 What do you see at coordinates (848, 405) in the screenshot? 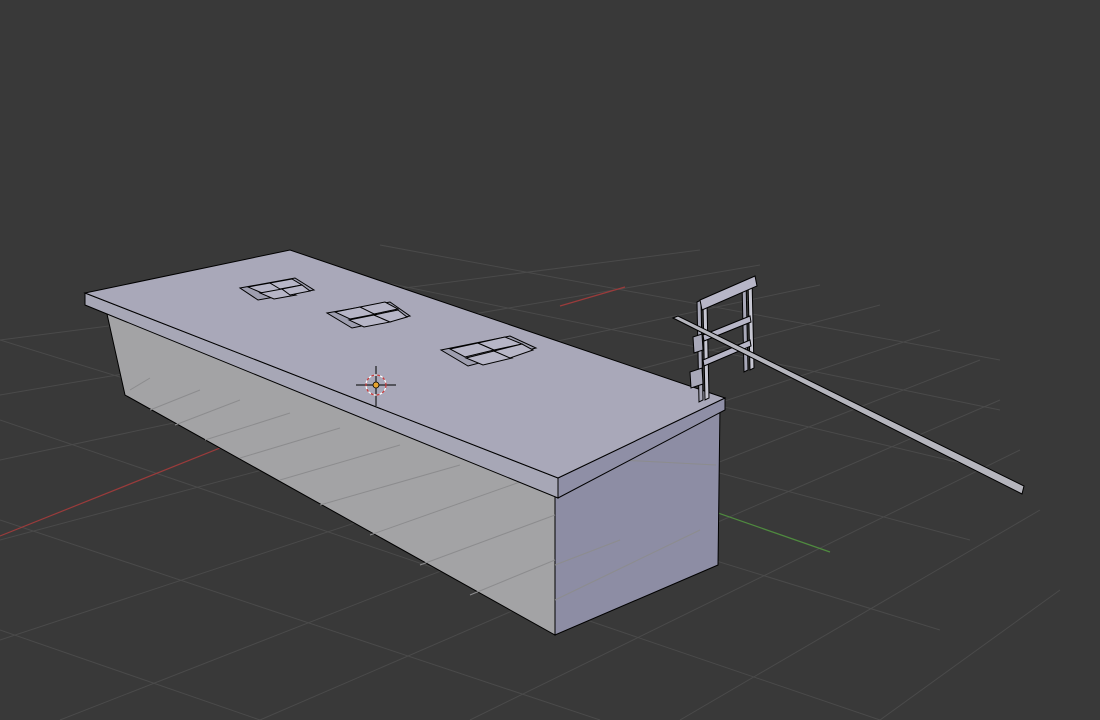
I see `pole` at bounding box center [848, 405].